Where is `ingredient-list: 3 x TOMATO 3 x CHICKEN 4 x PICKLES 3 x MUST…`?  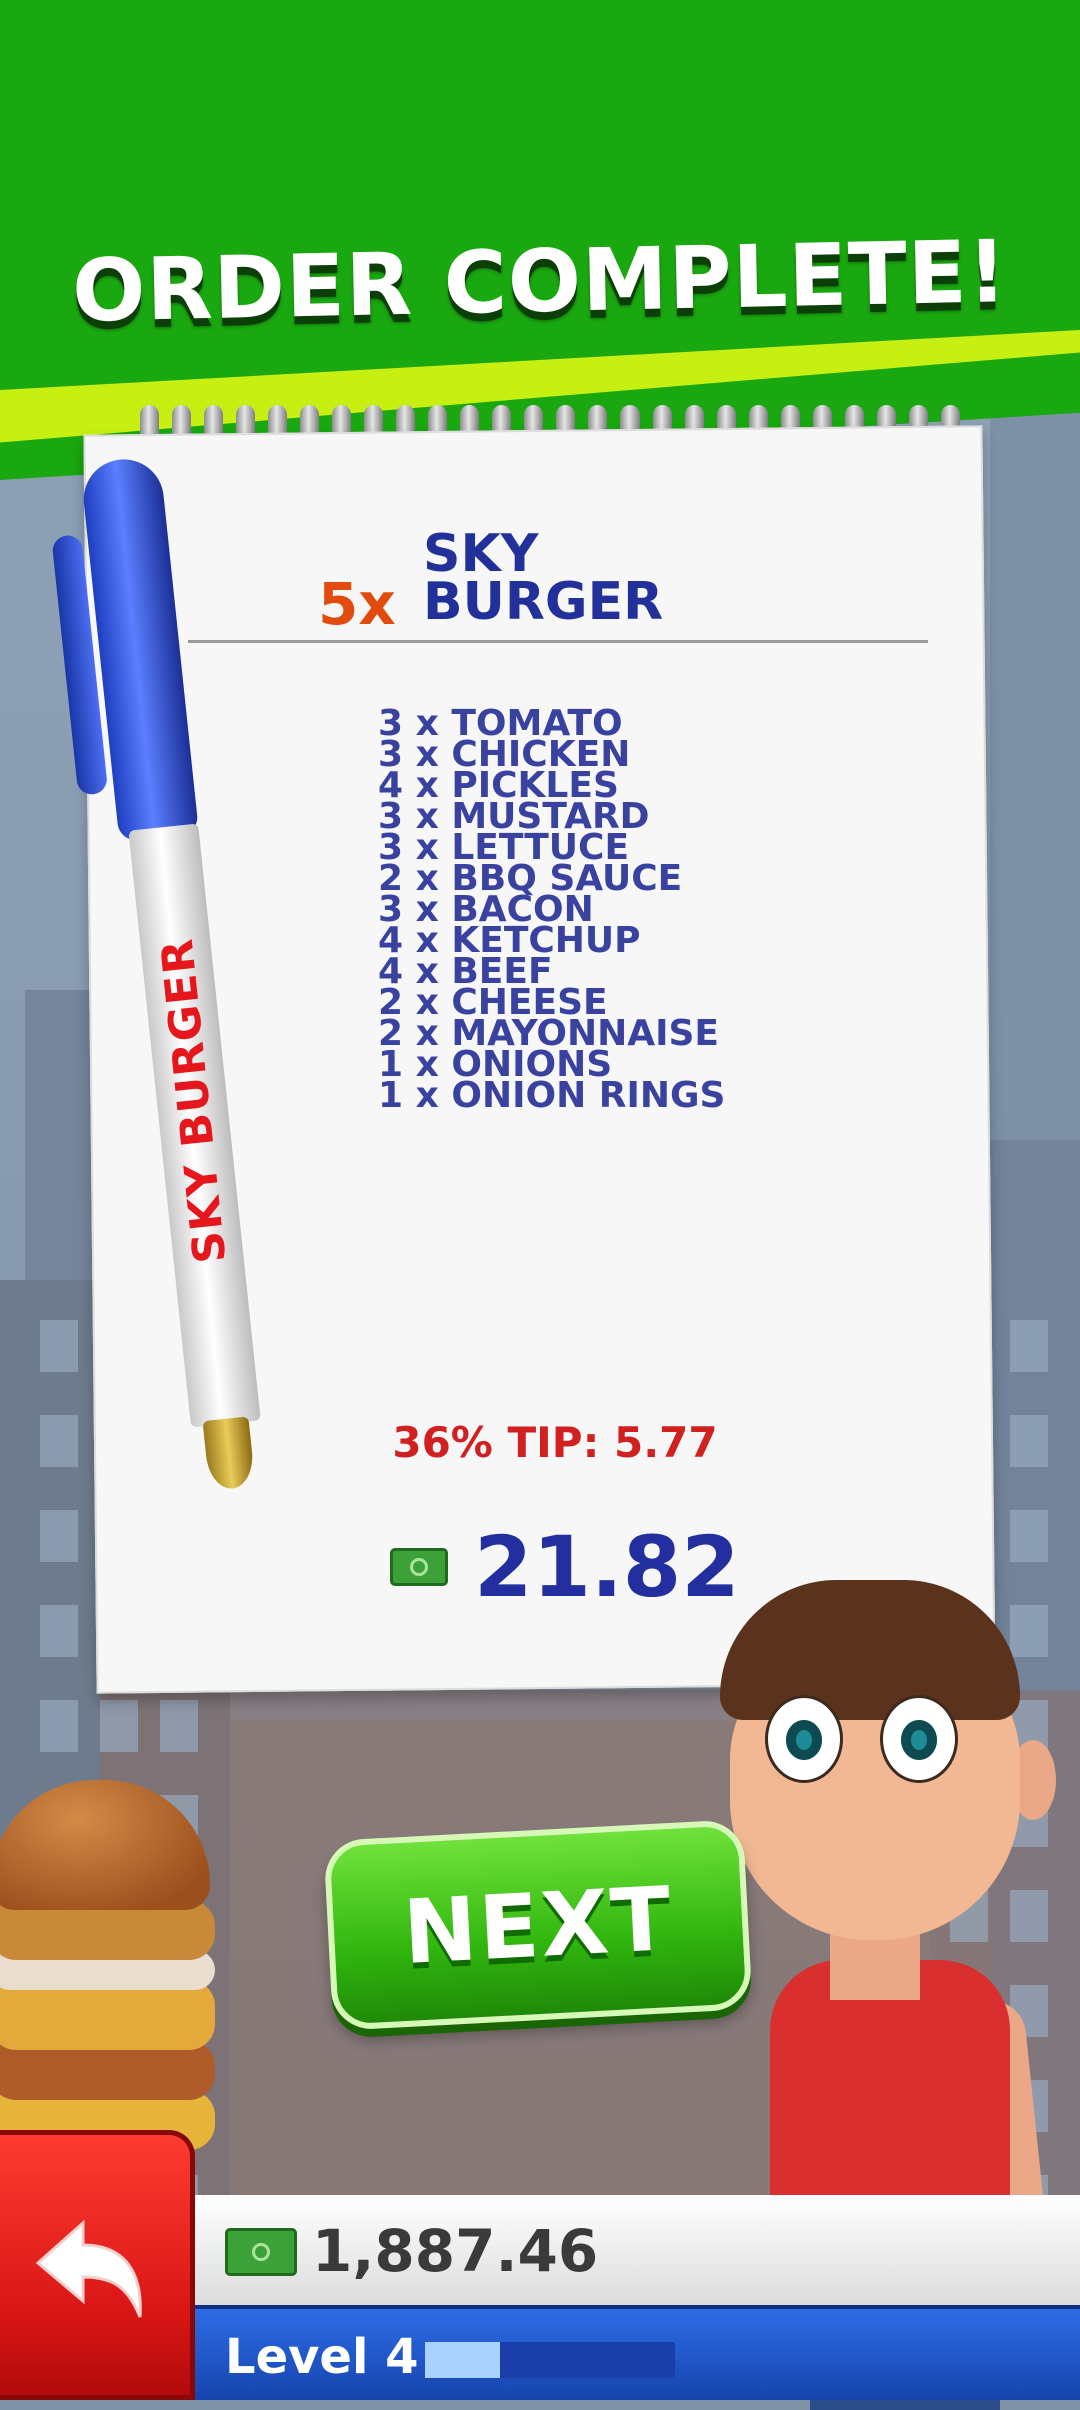
ingredient-list: 3 x TOMATO 3 x CHICKEN 4 x PICKLES 3 x MUST… is located at coordinates (552, 911).